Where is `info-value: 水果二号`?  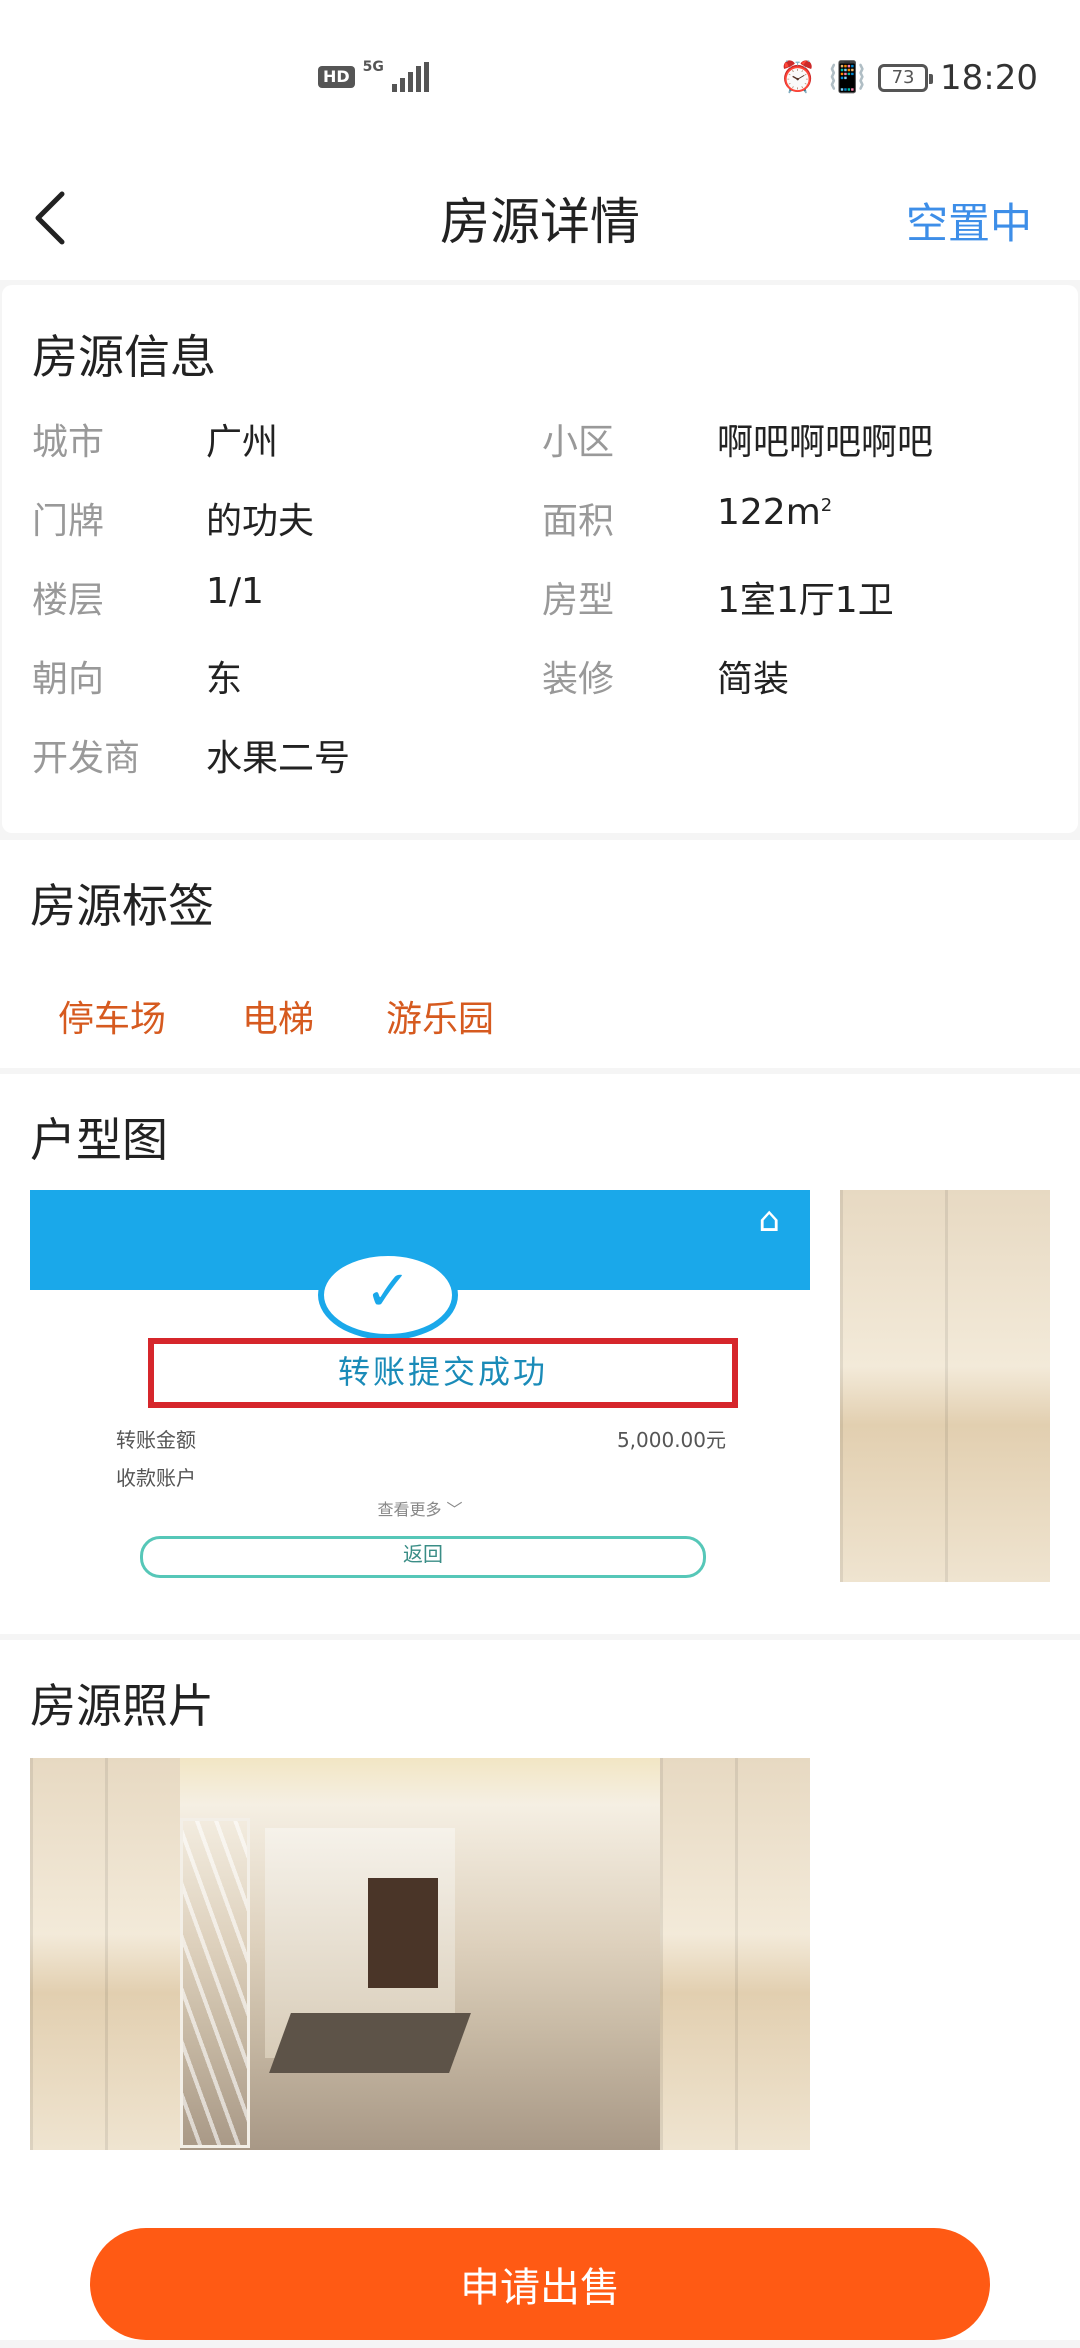
info-value: 水果二号 is located at coordinates (278, 758).